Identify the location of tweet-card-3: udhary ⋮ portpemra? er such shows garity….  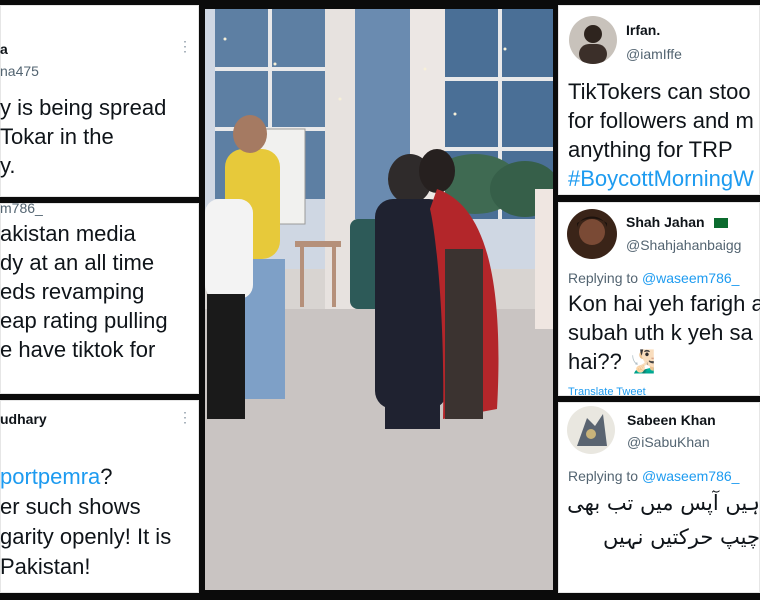
(99, 496).